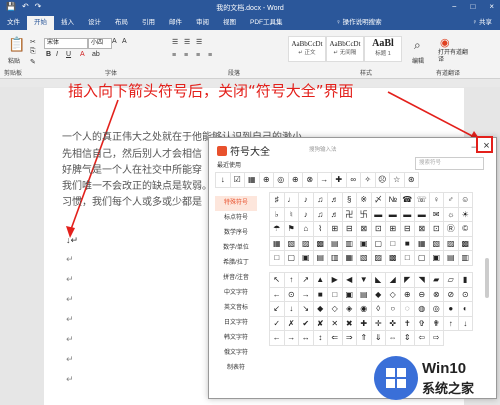  Describe the element at coordinates (436, 229) in the screenshot. I see `symbol-cell: ⊡` at that location.